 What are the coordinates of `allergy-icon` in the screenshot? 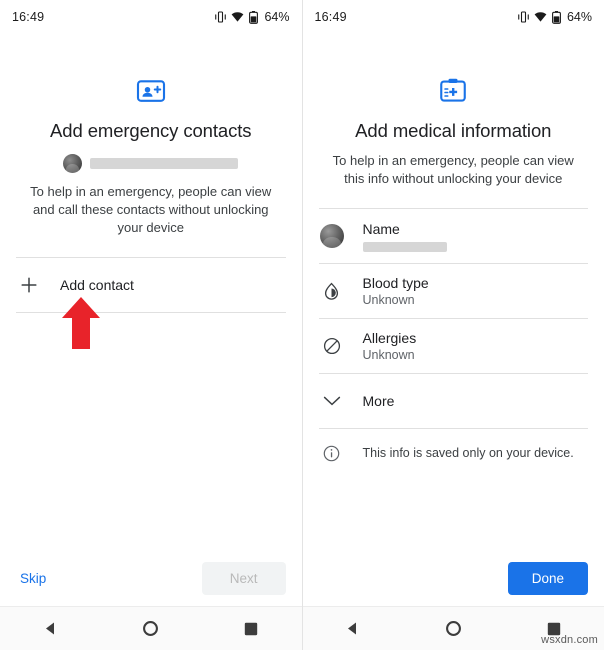 It's located at (332, 346).